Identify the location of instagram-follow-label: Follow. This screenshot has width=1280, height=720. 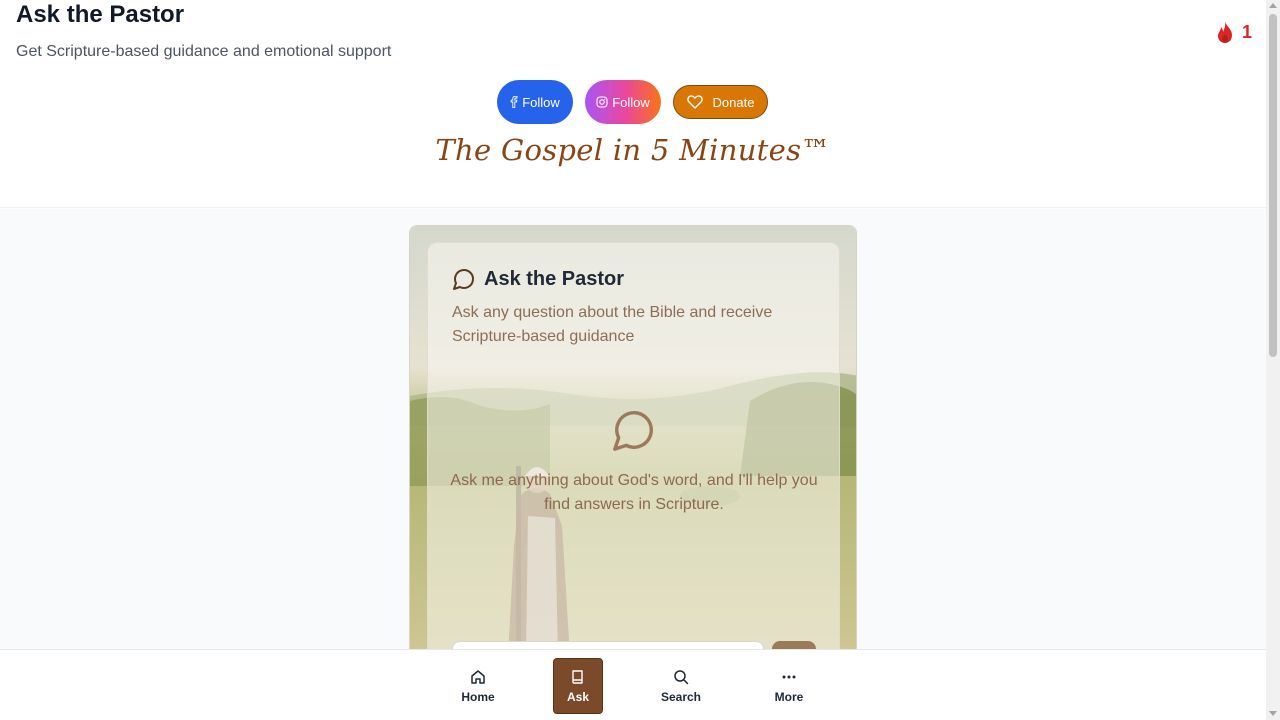
(631, 102).